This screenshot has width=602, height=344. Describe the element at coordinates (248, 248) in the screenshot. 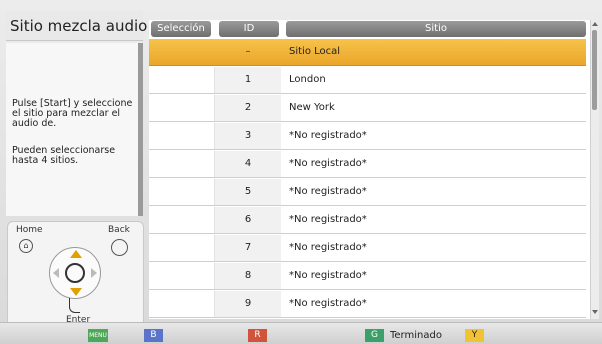

I see `id-cell: 7` at that location.